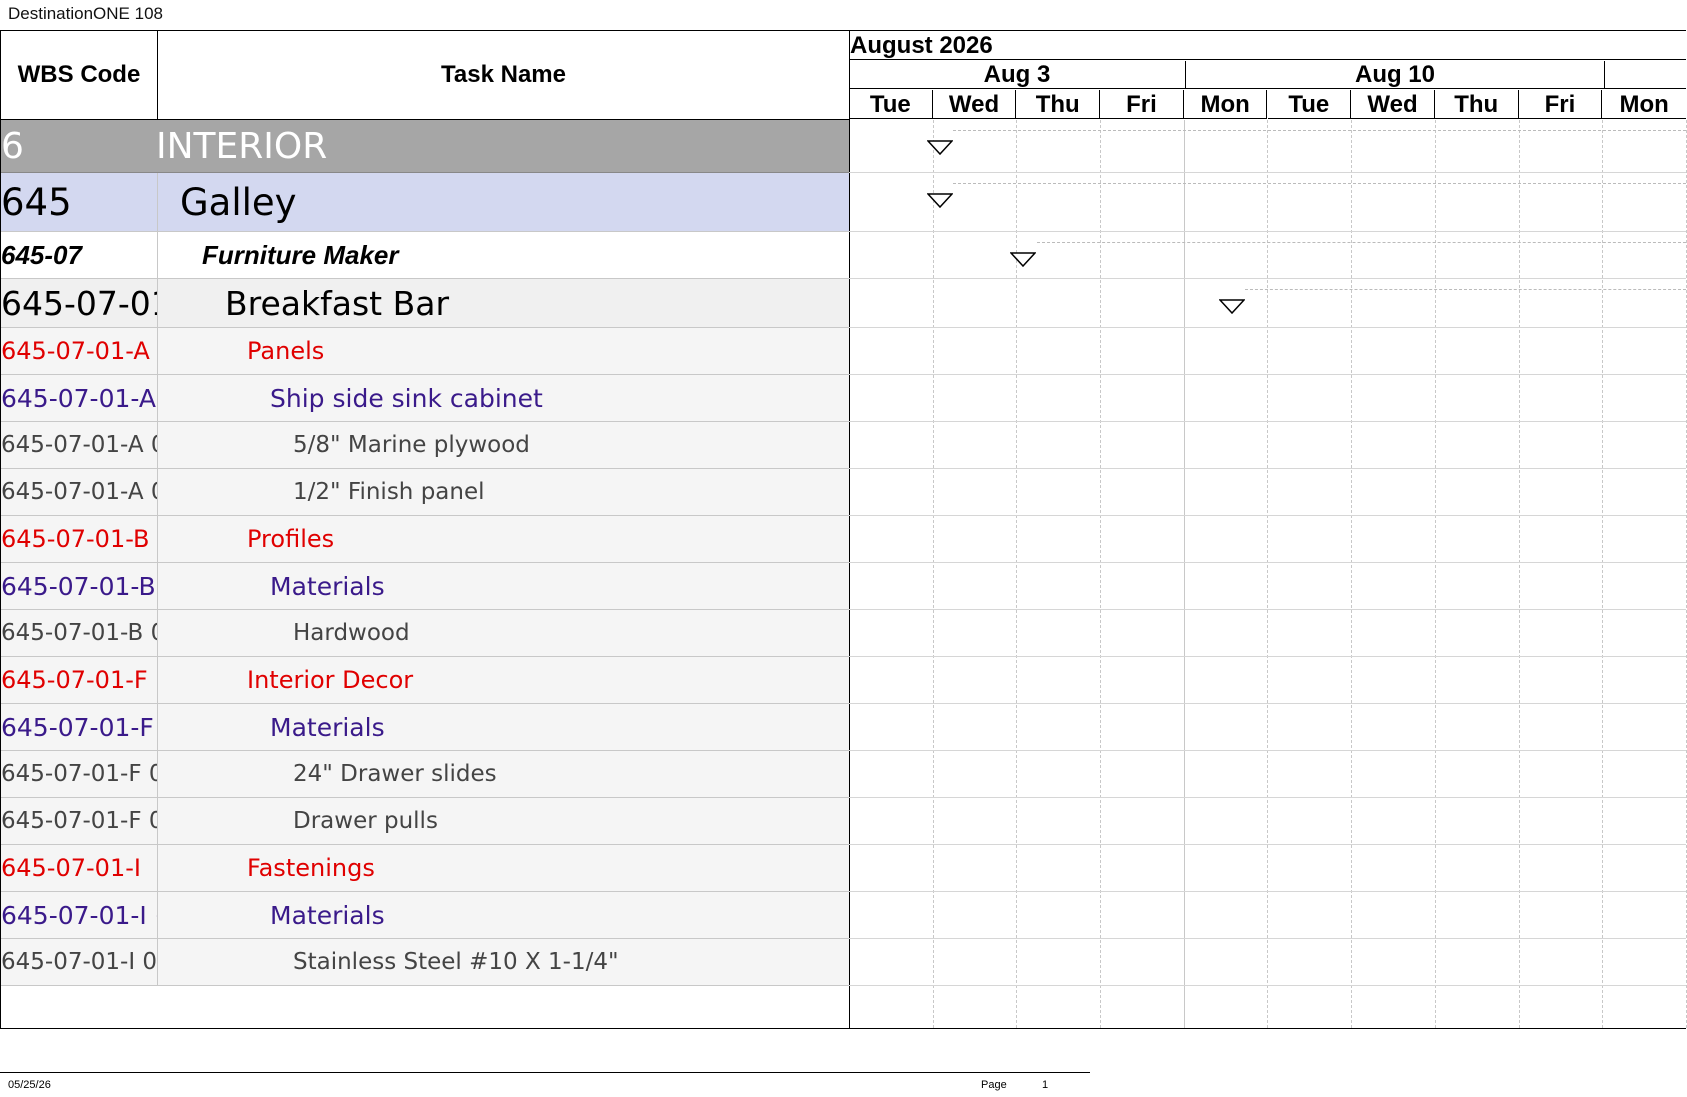 The height and width of the screenshot is (1097, 1687). What do you see at coordinates (79, 255) in the screenshot?
I see `wbs-code-cell: 645-07` at bounding box center [79, 255].